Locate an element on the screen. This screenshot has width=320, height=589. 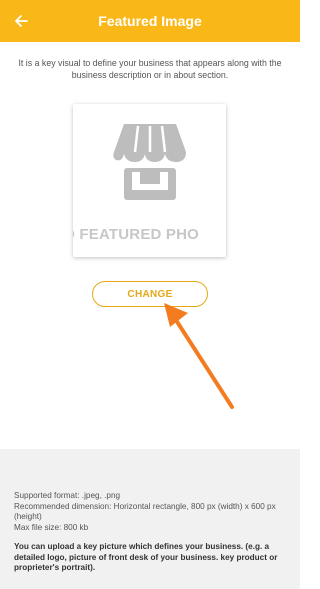
arrow-left-icon is located at coordinates (21, 21).